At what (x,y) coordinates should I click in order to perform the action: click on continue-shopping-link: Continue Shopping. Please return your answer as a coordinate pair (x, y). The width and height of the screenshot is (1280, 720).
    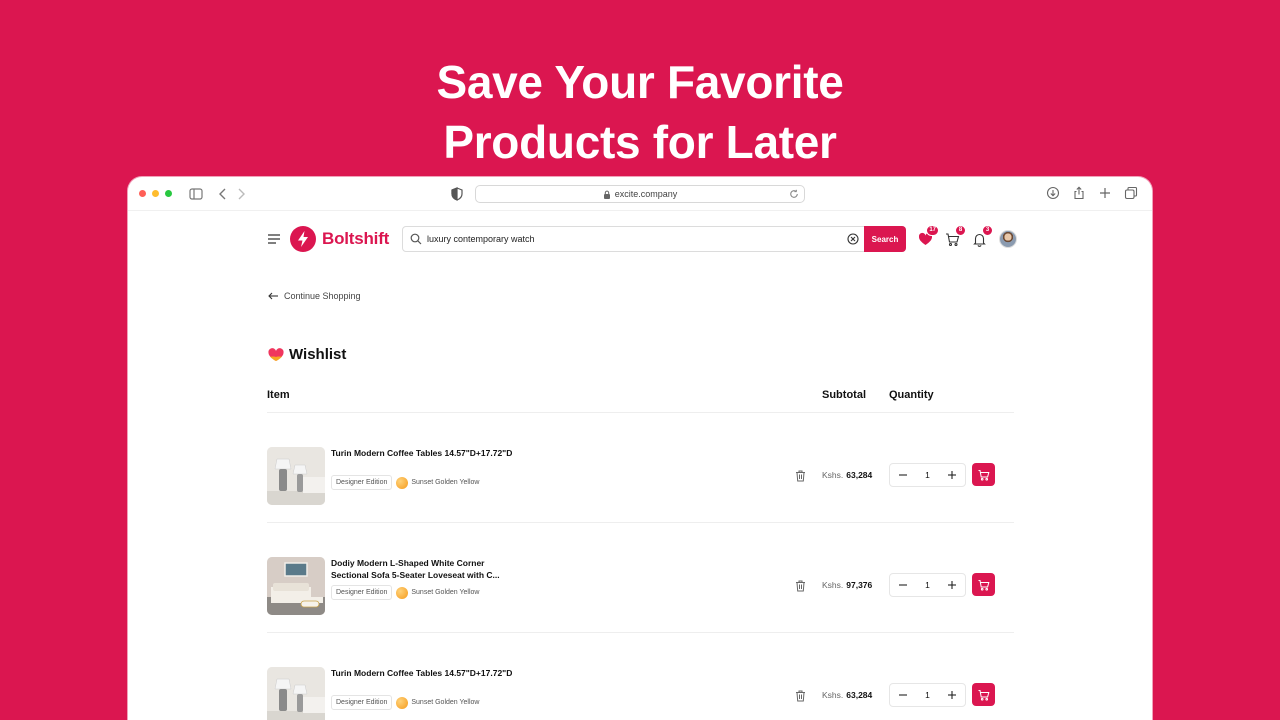
    Looking at the image, I should click on (314, 296).